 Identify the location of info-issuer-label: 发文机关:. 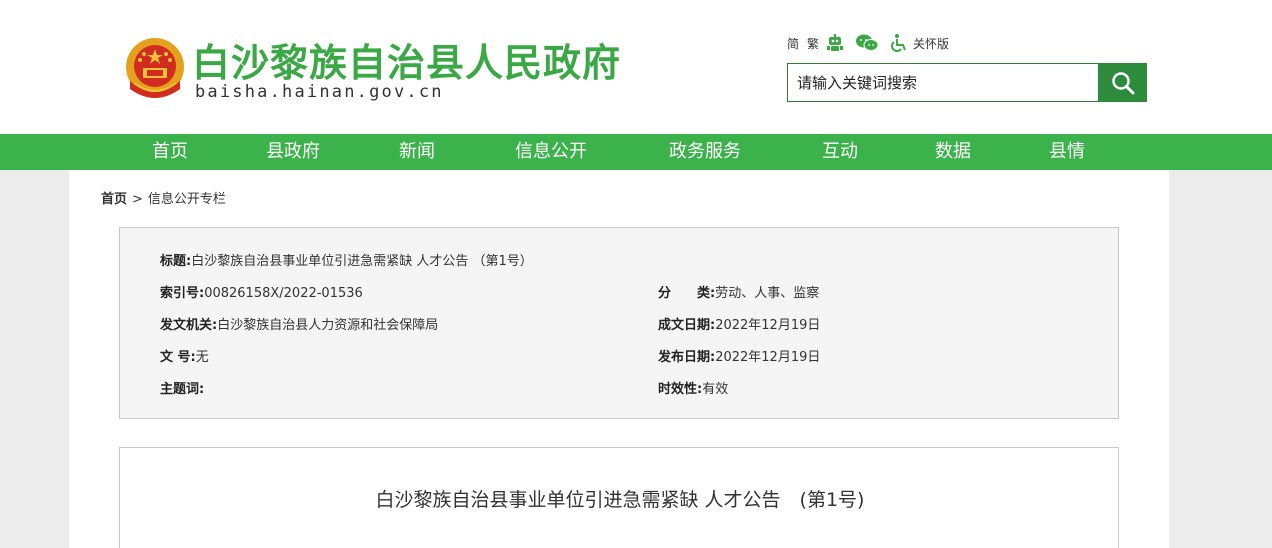
(189, 325).